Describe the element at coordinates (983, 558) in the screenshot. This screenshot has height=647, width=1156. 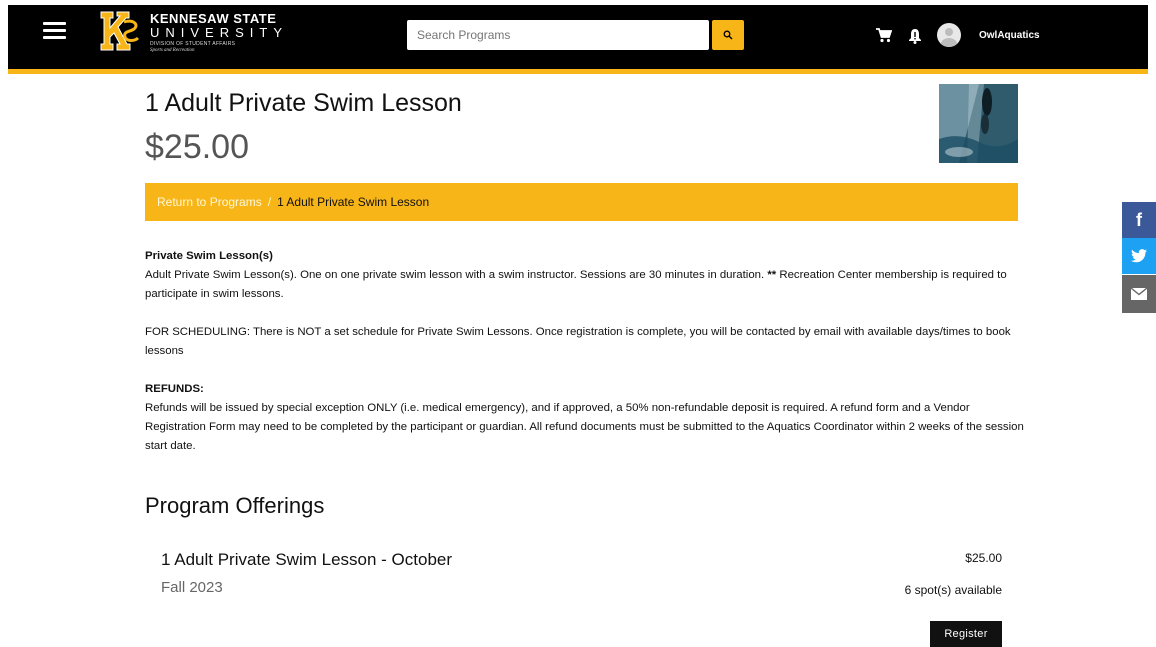
I see `offering-price: $25.00` at that location.